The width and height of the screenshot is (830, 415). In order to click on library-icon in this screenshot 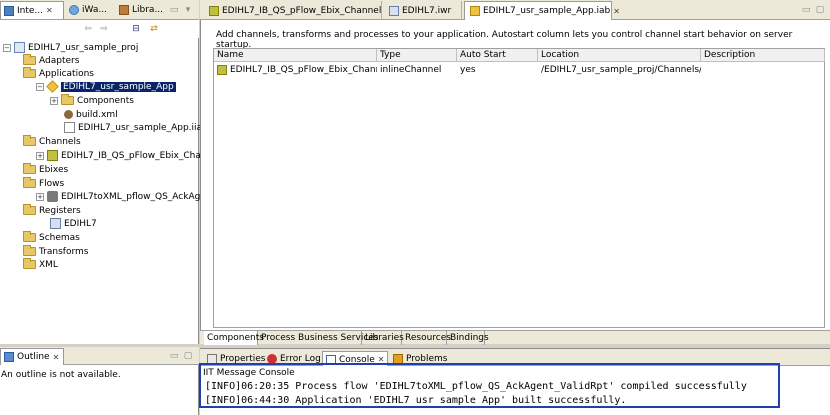, I will do `click(124, 10)`.